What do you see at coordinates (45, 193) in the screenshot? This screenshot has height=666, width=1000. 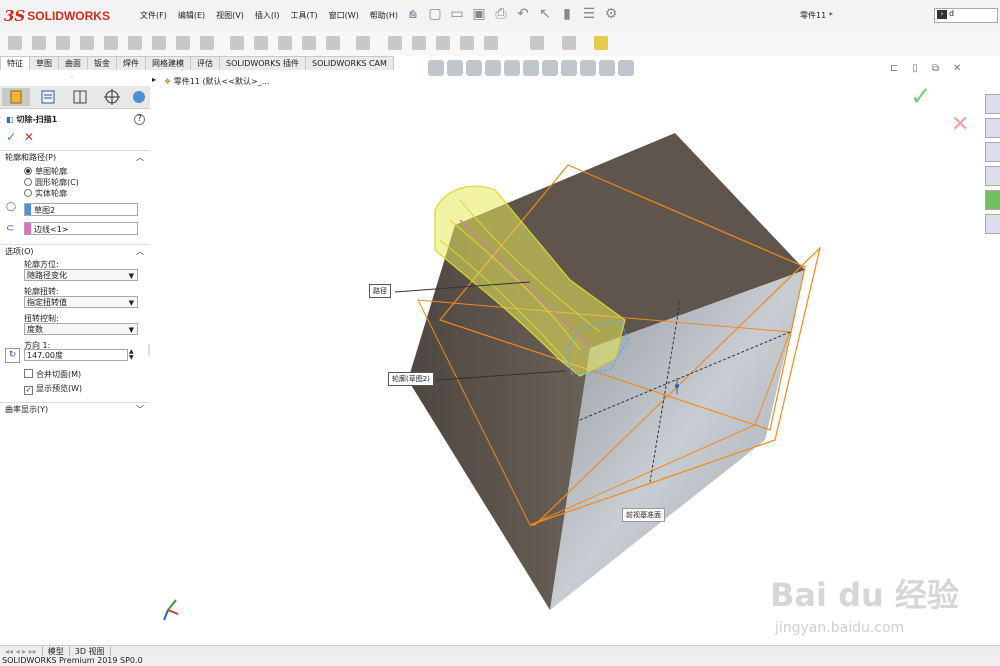 I see `radio-solid-profile: 实体轮廓` at bounding box center [45, 193].